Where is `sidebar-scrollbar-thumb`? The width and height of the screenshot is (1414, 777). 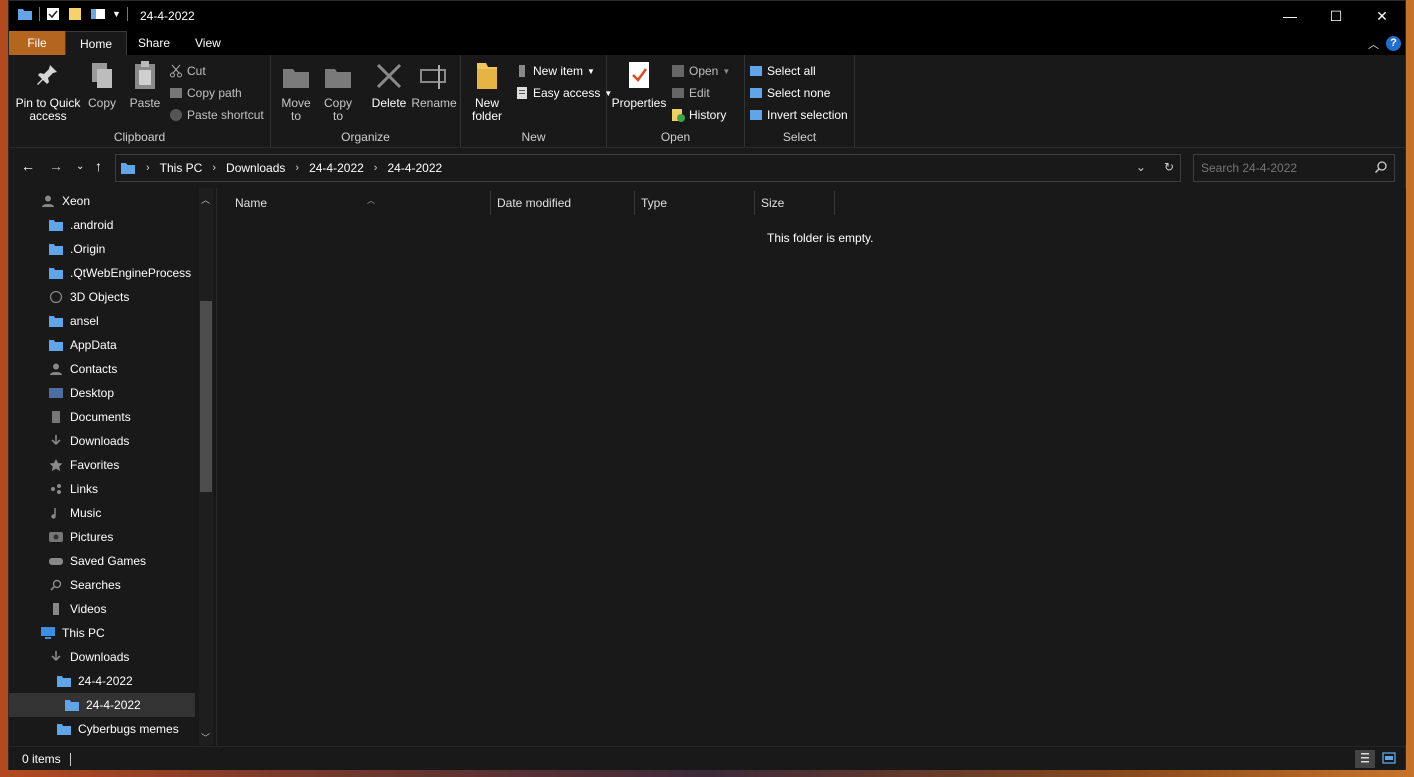
sidebar-scrollbar-thumb is located at coordinates (206, 396).